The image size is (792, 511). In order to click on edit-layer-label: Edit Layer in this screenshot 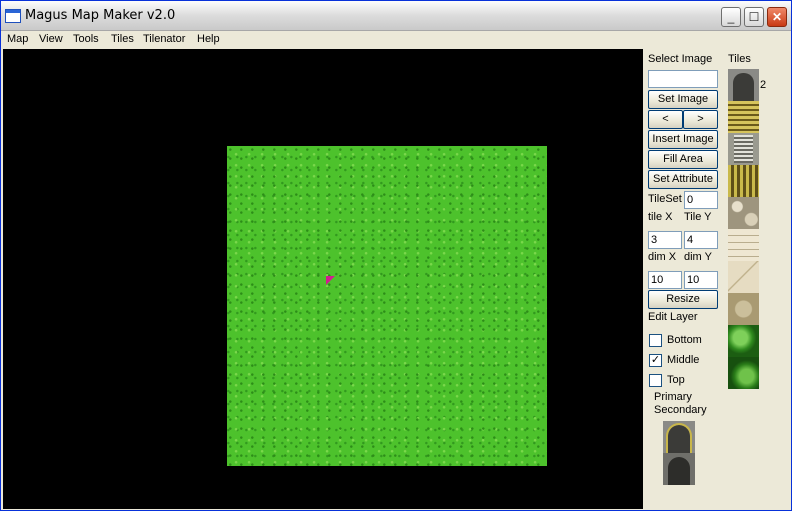, I will do `click(673, 317)`.